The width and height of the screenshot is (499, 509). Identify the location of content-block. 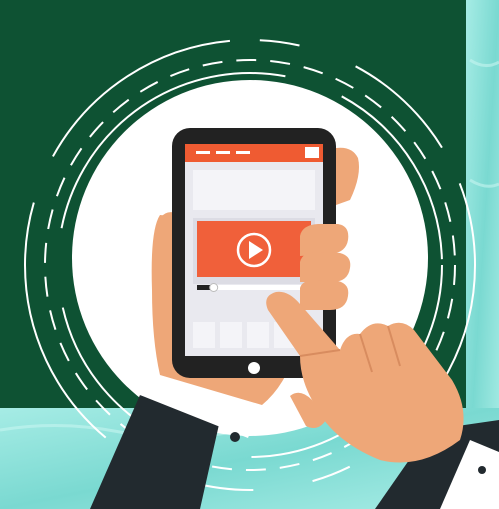
(254, 190).